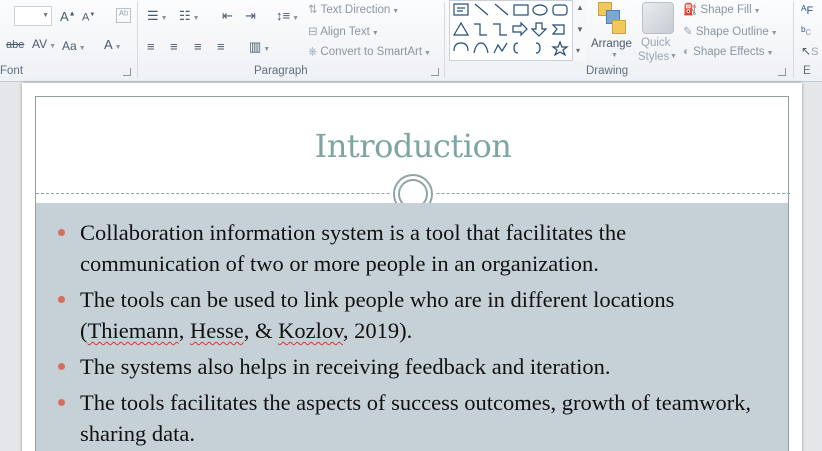 Image resolution: width=822 pixels, height=451 pixels. Describe the element at coordinates (281, 71) in the screenshot. I see `paragraph-group-label: Paragraph` at that location.